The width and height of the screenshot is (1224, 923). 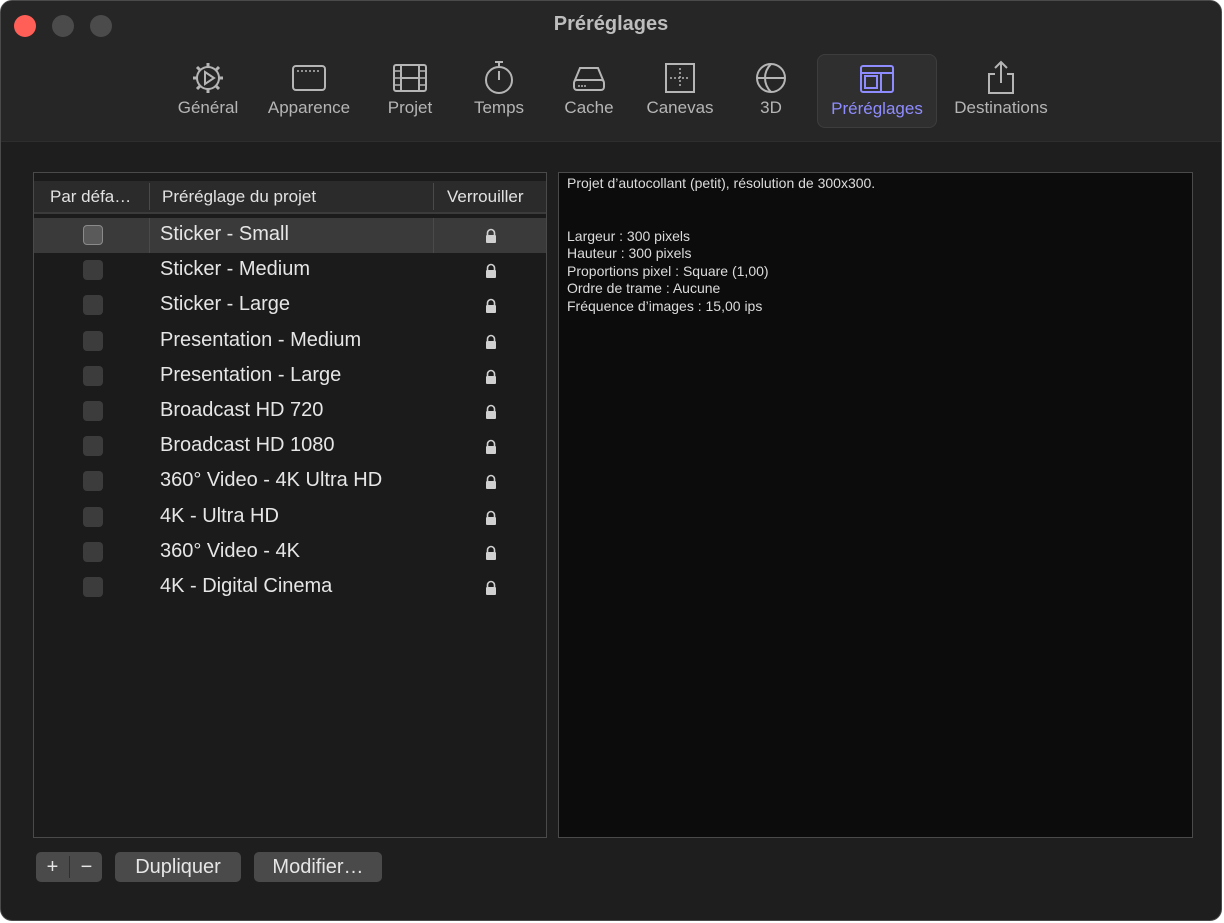 What do you see at coordinates (410, 78) in the screenshot?
I see `film-icon` at bounding box center [410, 78].